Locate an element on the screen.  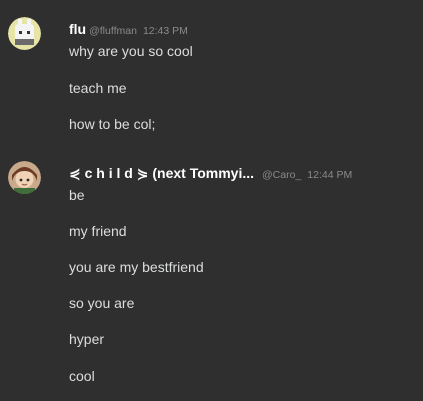
author-handle: @fluffman is located at coordinates (113, 31).